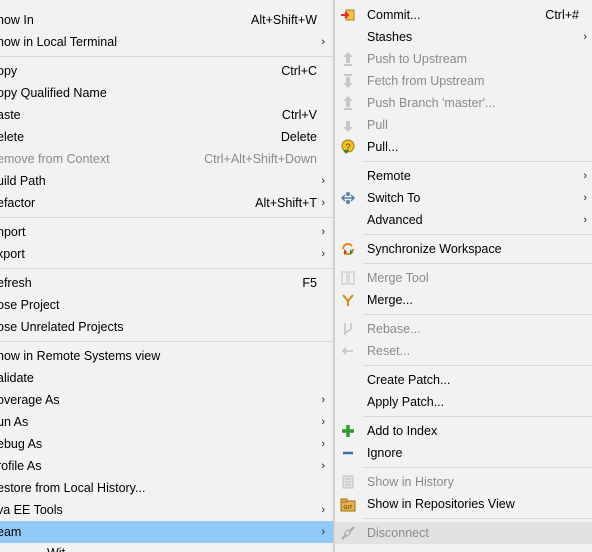 Image resolution: width=592 pixels, height=552 pixels. I want to click on synchronize-icon, so click(348, 249).